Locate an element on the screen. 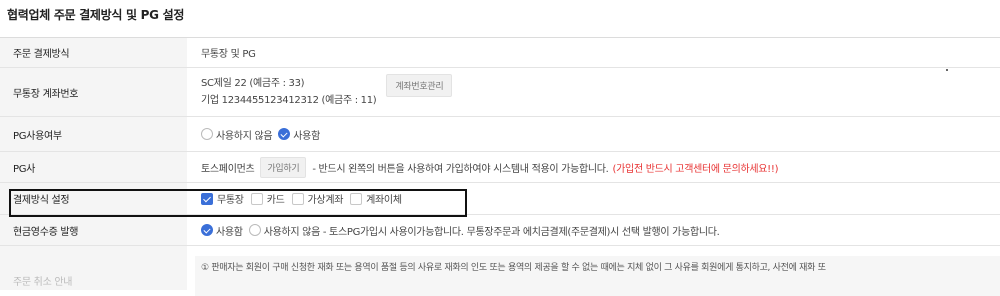  checkbox-account-transfer: 계좌이체 is located at coordinates (376, 198).